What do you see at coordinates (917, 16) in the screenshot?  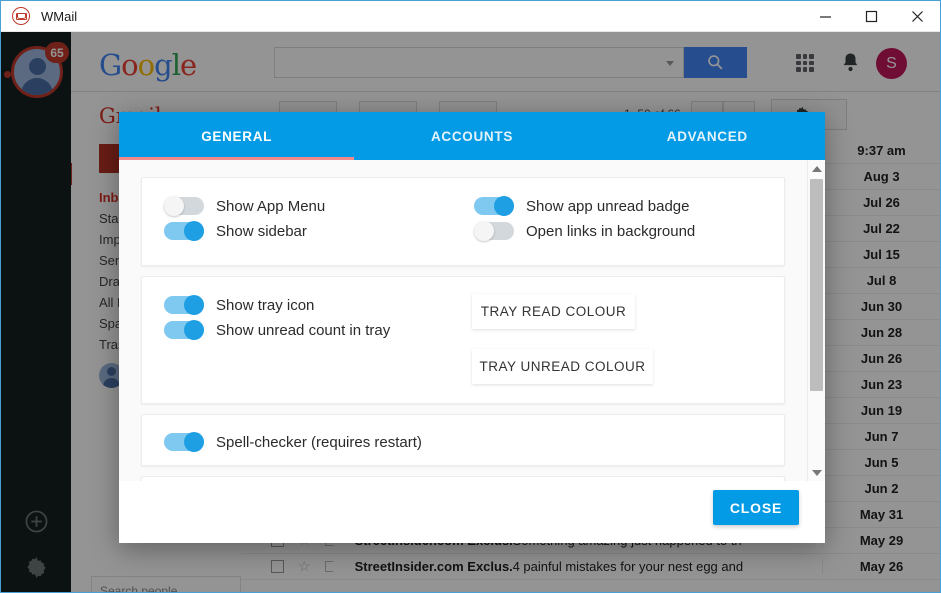 I see `close-button` at bounding box center [917, 16].